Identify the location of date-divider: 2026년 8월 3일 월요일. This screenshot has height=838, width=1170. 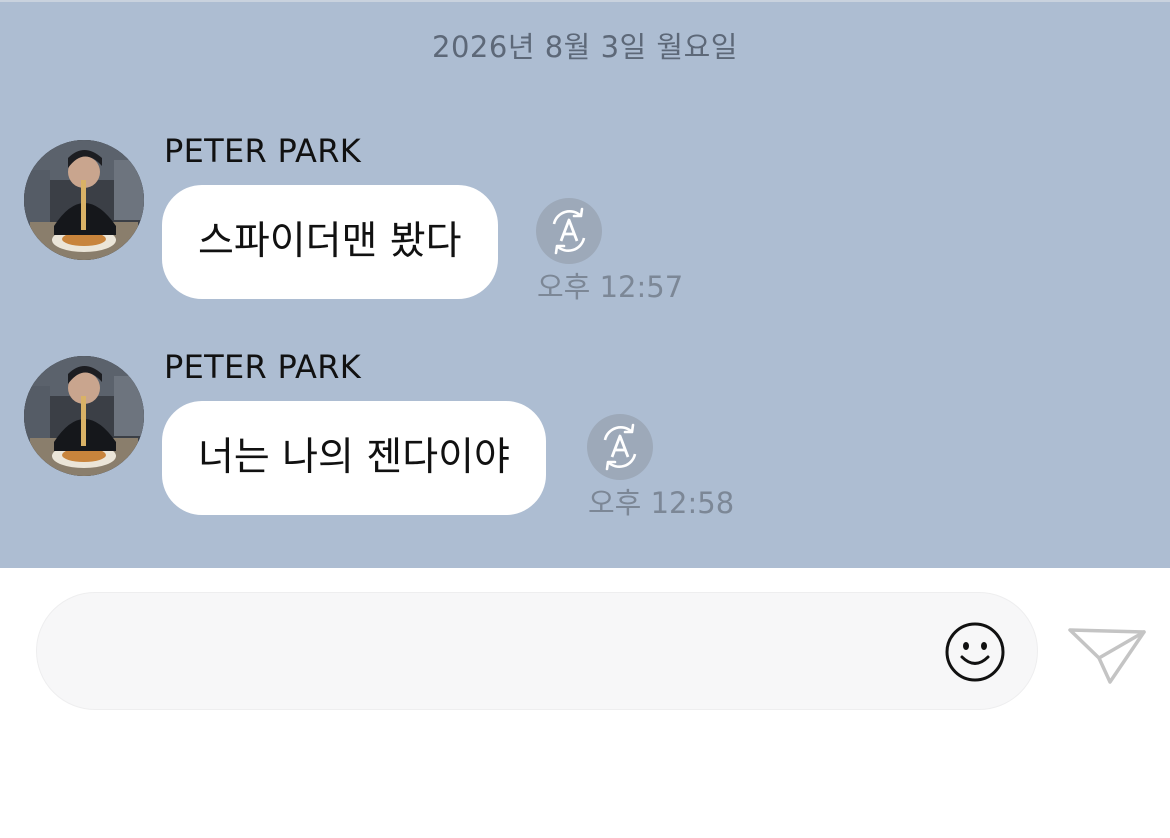
(585, 47).